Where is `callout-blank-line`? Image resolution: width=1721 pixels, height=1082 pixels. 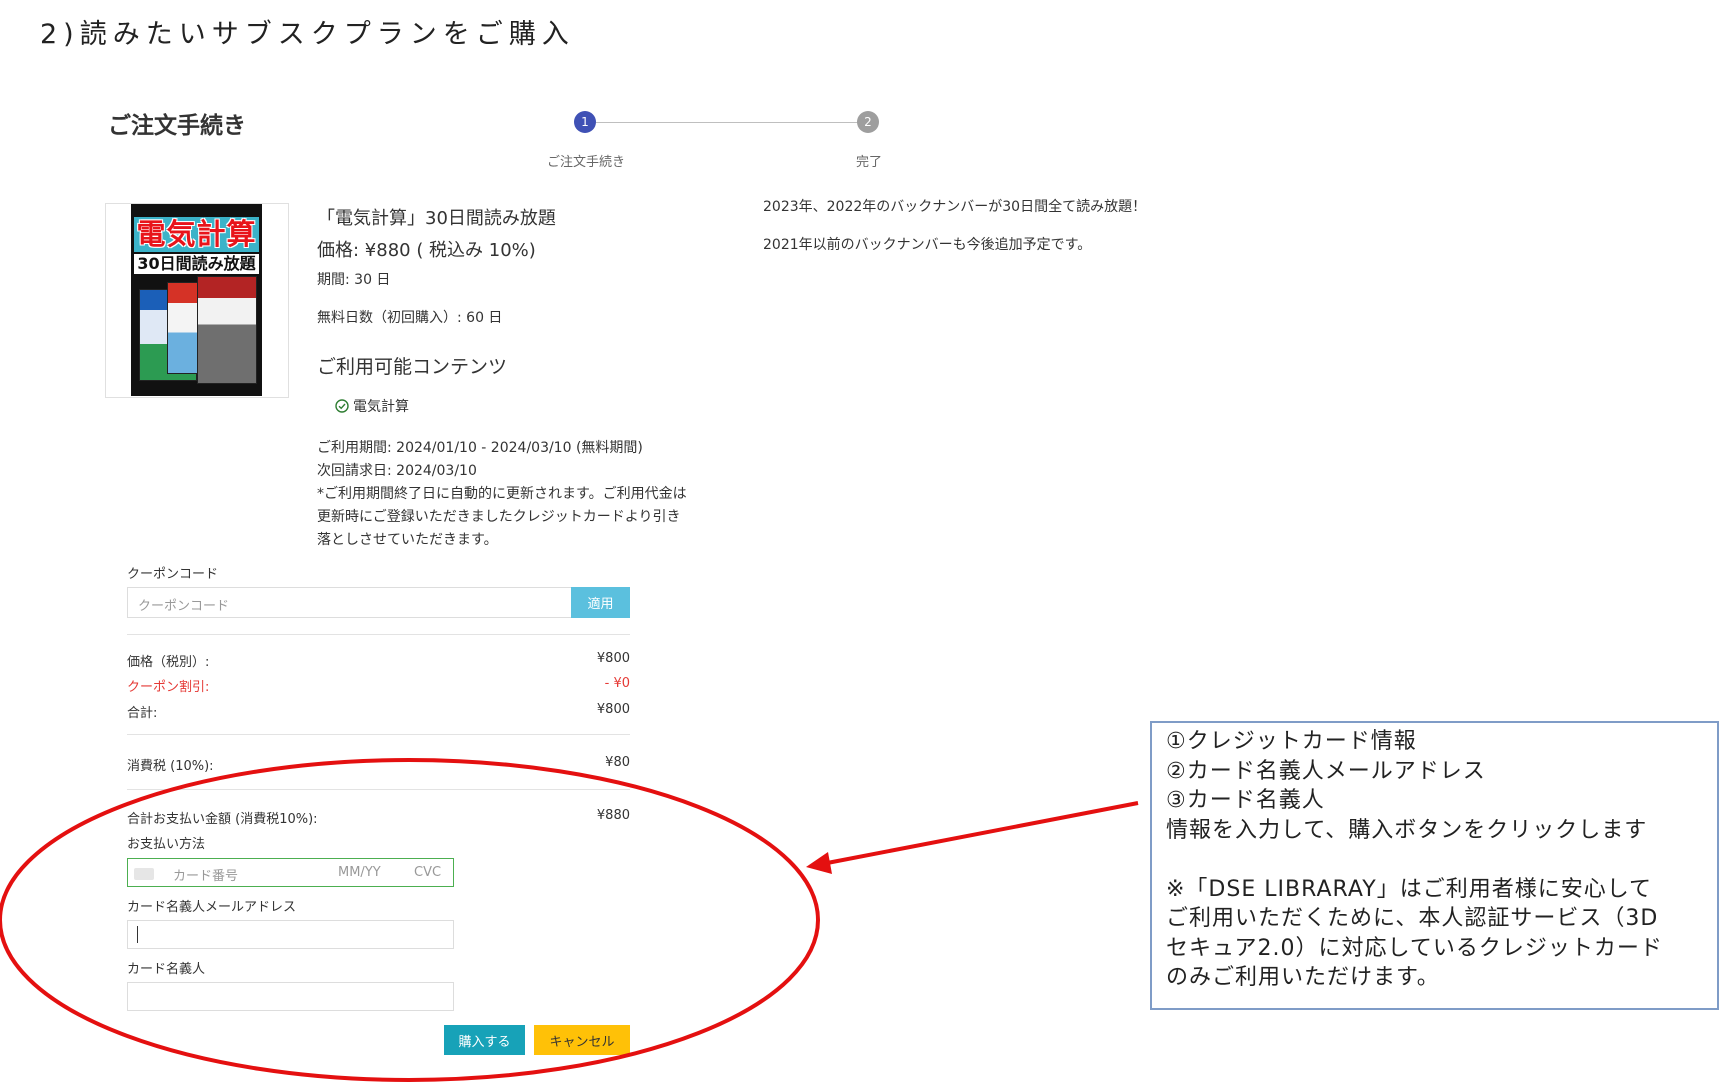
callout-blank-line is located at coordinates (1414, 860).